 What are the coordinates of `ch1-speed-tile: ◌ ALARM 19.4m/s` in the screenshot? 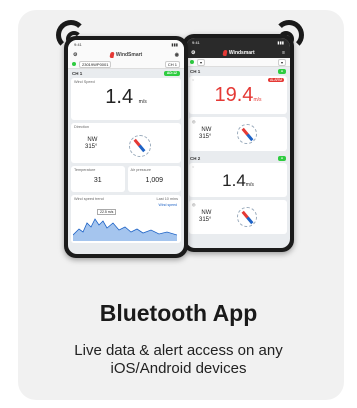 It's located at (238, 95).